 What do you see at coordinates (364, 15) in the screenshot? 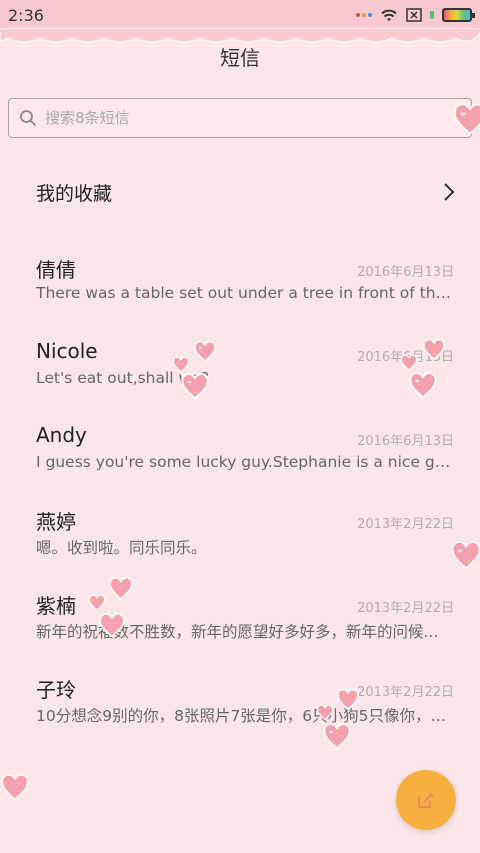
I see `notification-dots-icon` at bounding box center [364, 15].